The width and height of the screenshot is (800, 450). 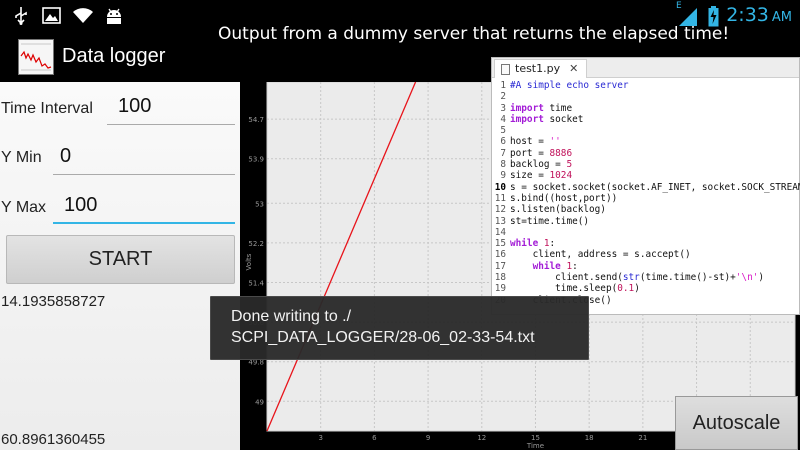 What do you see at coordinates (120, 259) in the screenshot?
I see `start-button: START` at bounding box center [120, 259].